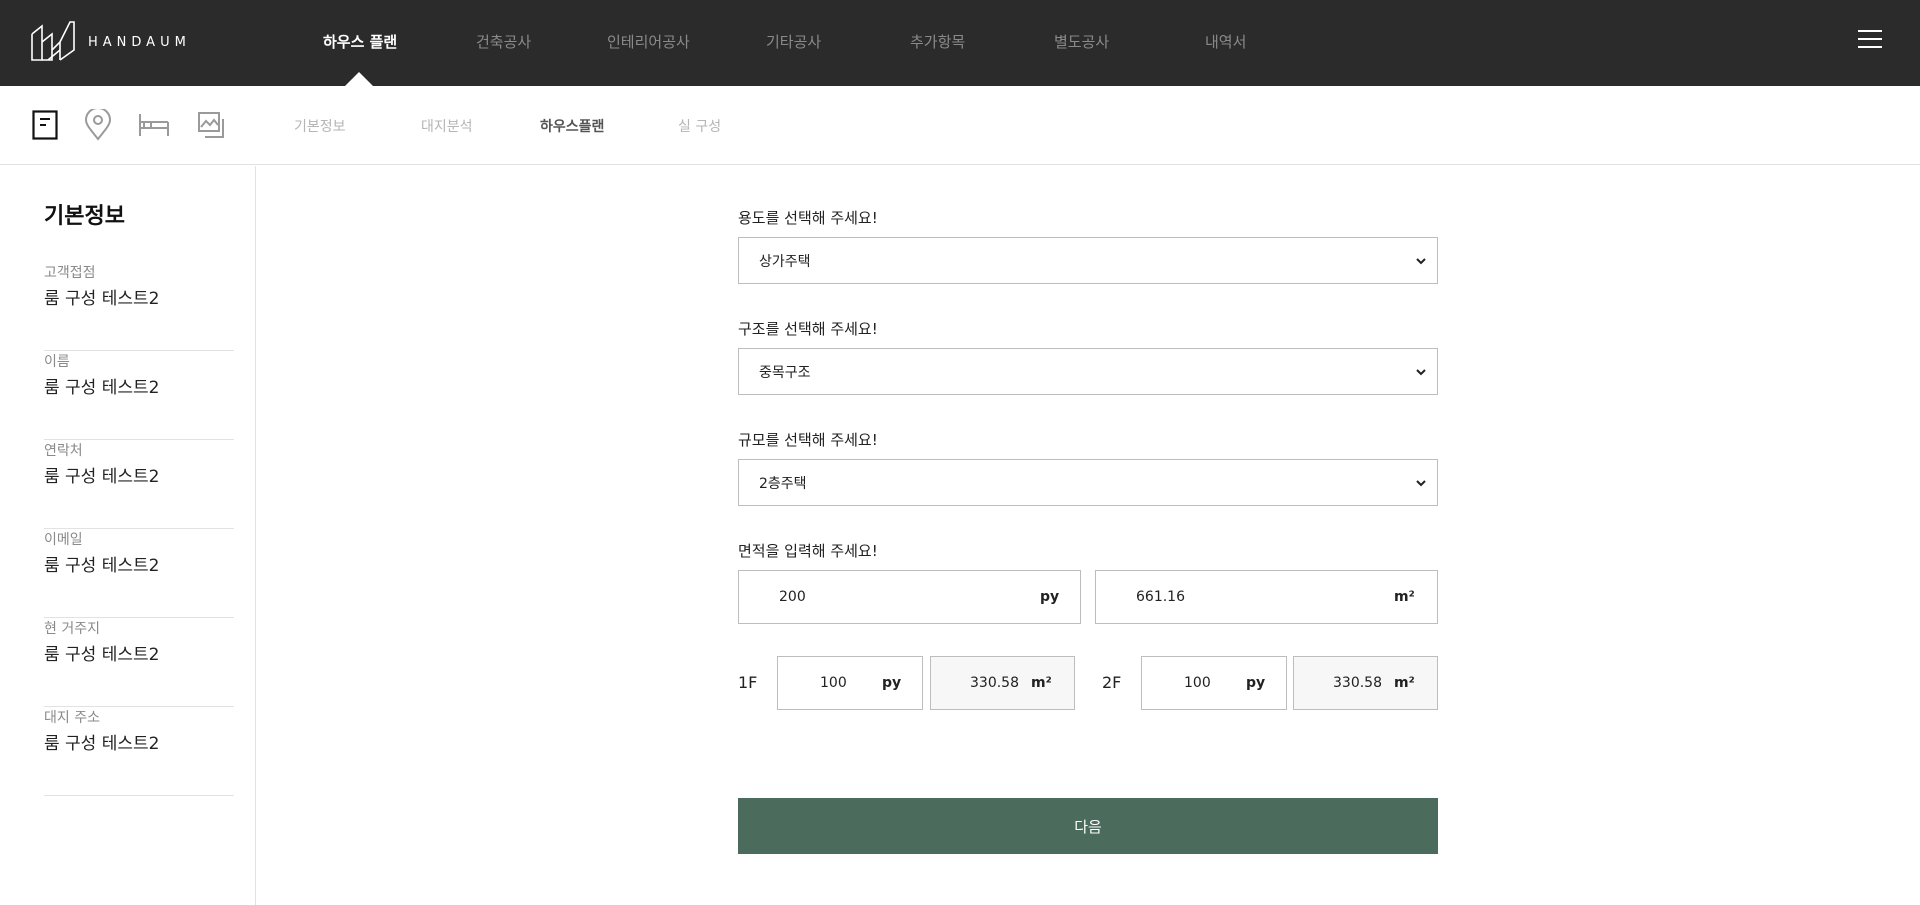  Describe the element at coordinates (1041, 683) in the screenshot. I see `floor-1f-m2-unit: m²` at that location.